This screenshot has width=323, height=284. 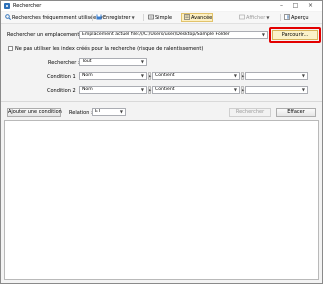 What do you see at coordinates (109, 112) in the screenshot?
I see `relation-select: ET ▼` at bounding box center [109, 112].